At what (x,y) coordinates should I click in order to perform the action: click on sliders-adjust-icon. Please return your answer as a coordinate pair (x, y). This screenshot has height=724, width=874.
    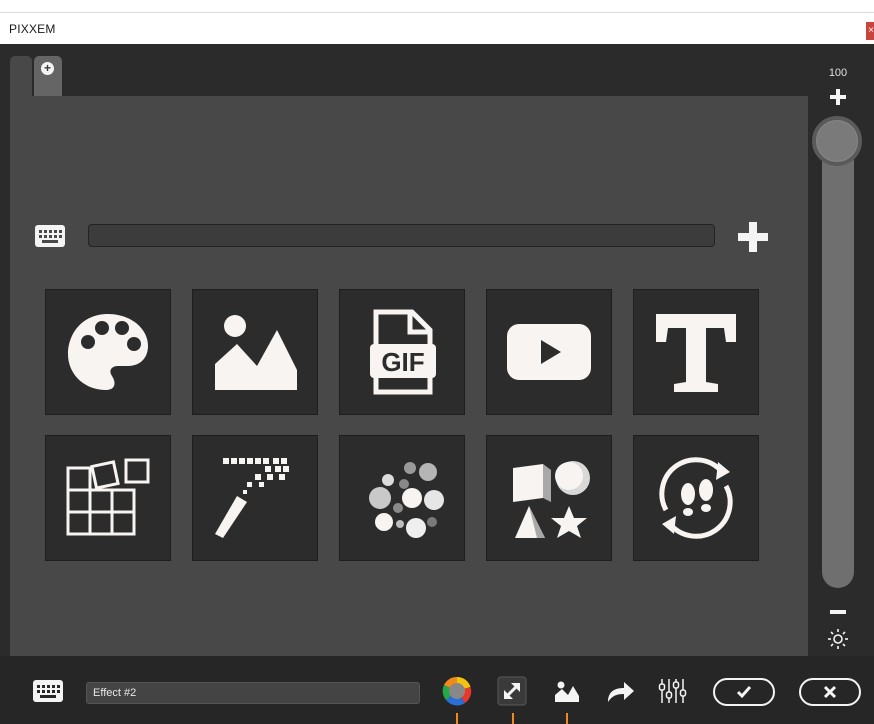
    Looking at the image, I should click on (673, 691).